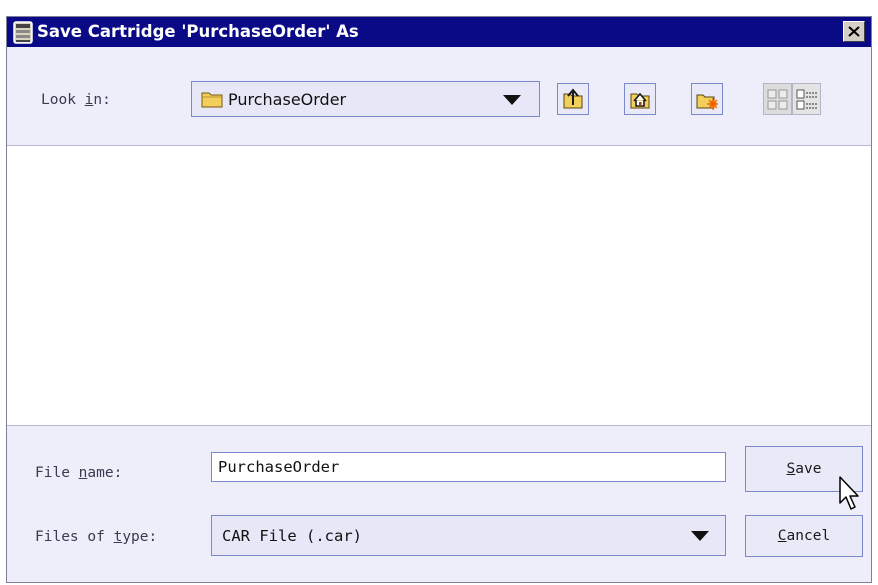 Image resolution: width=878 pixels, height=585 pixels. I want to click on file-name-input, so click(468, 467).